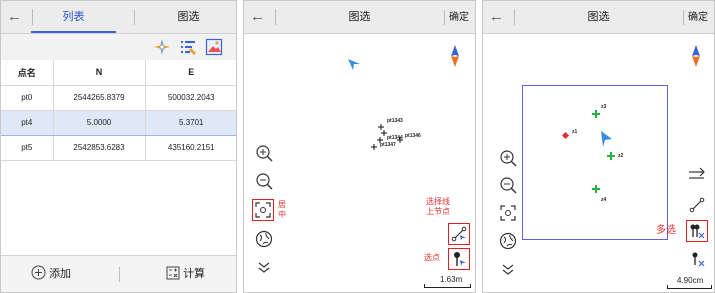 The width and height of the screenshot is (715, 293). I want to click on tab-map-select: 图选, so click(188, 17).